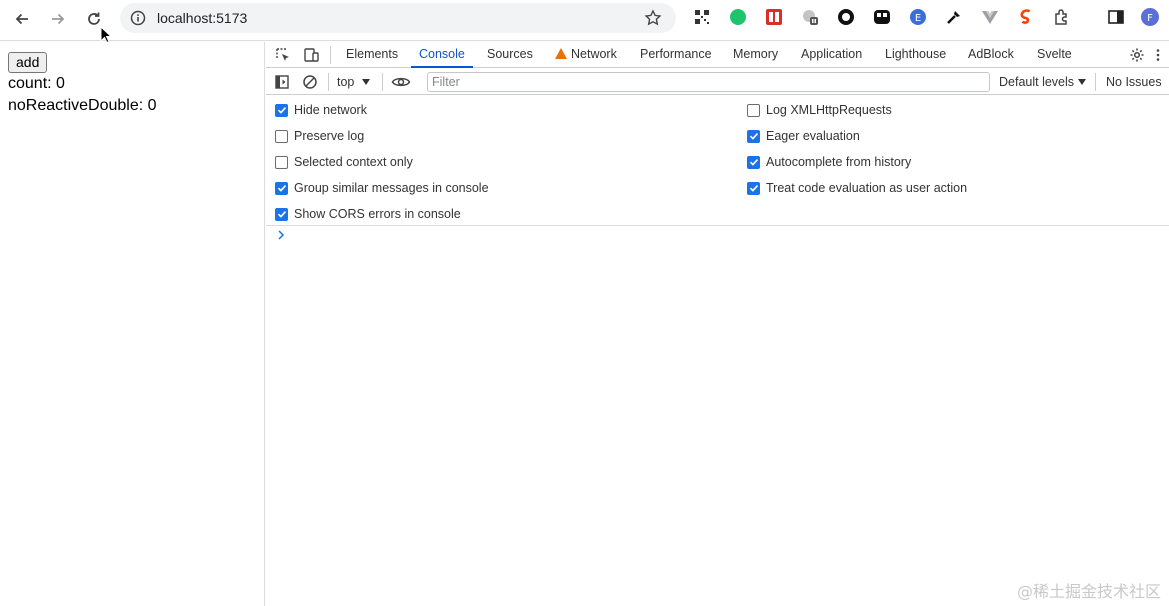  Describe the element at coordinates (810, 17) in the screenshot. I see `grey-extension-icon` at that location.